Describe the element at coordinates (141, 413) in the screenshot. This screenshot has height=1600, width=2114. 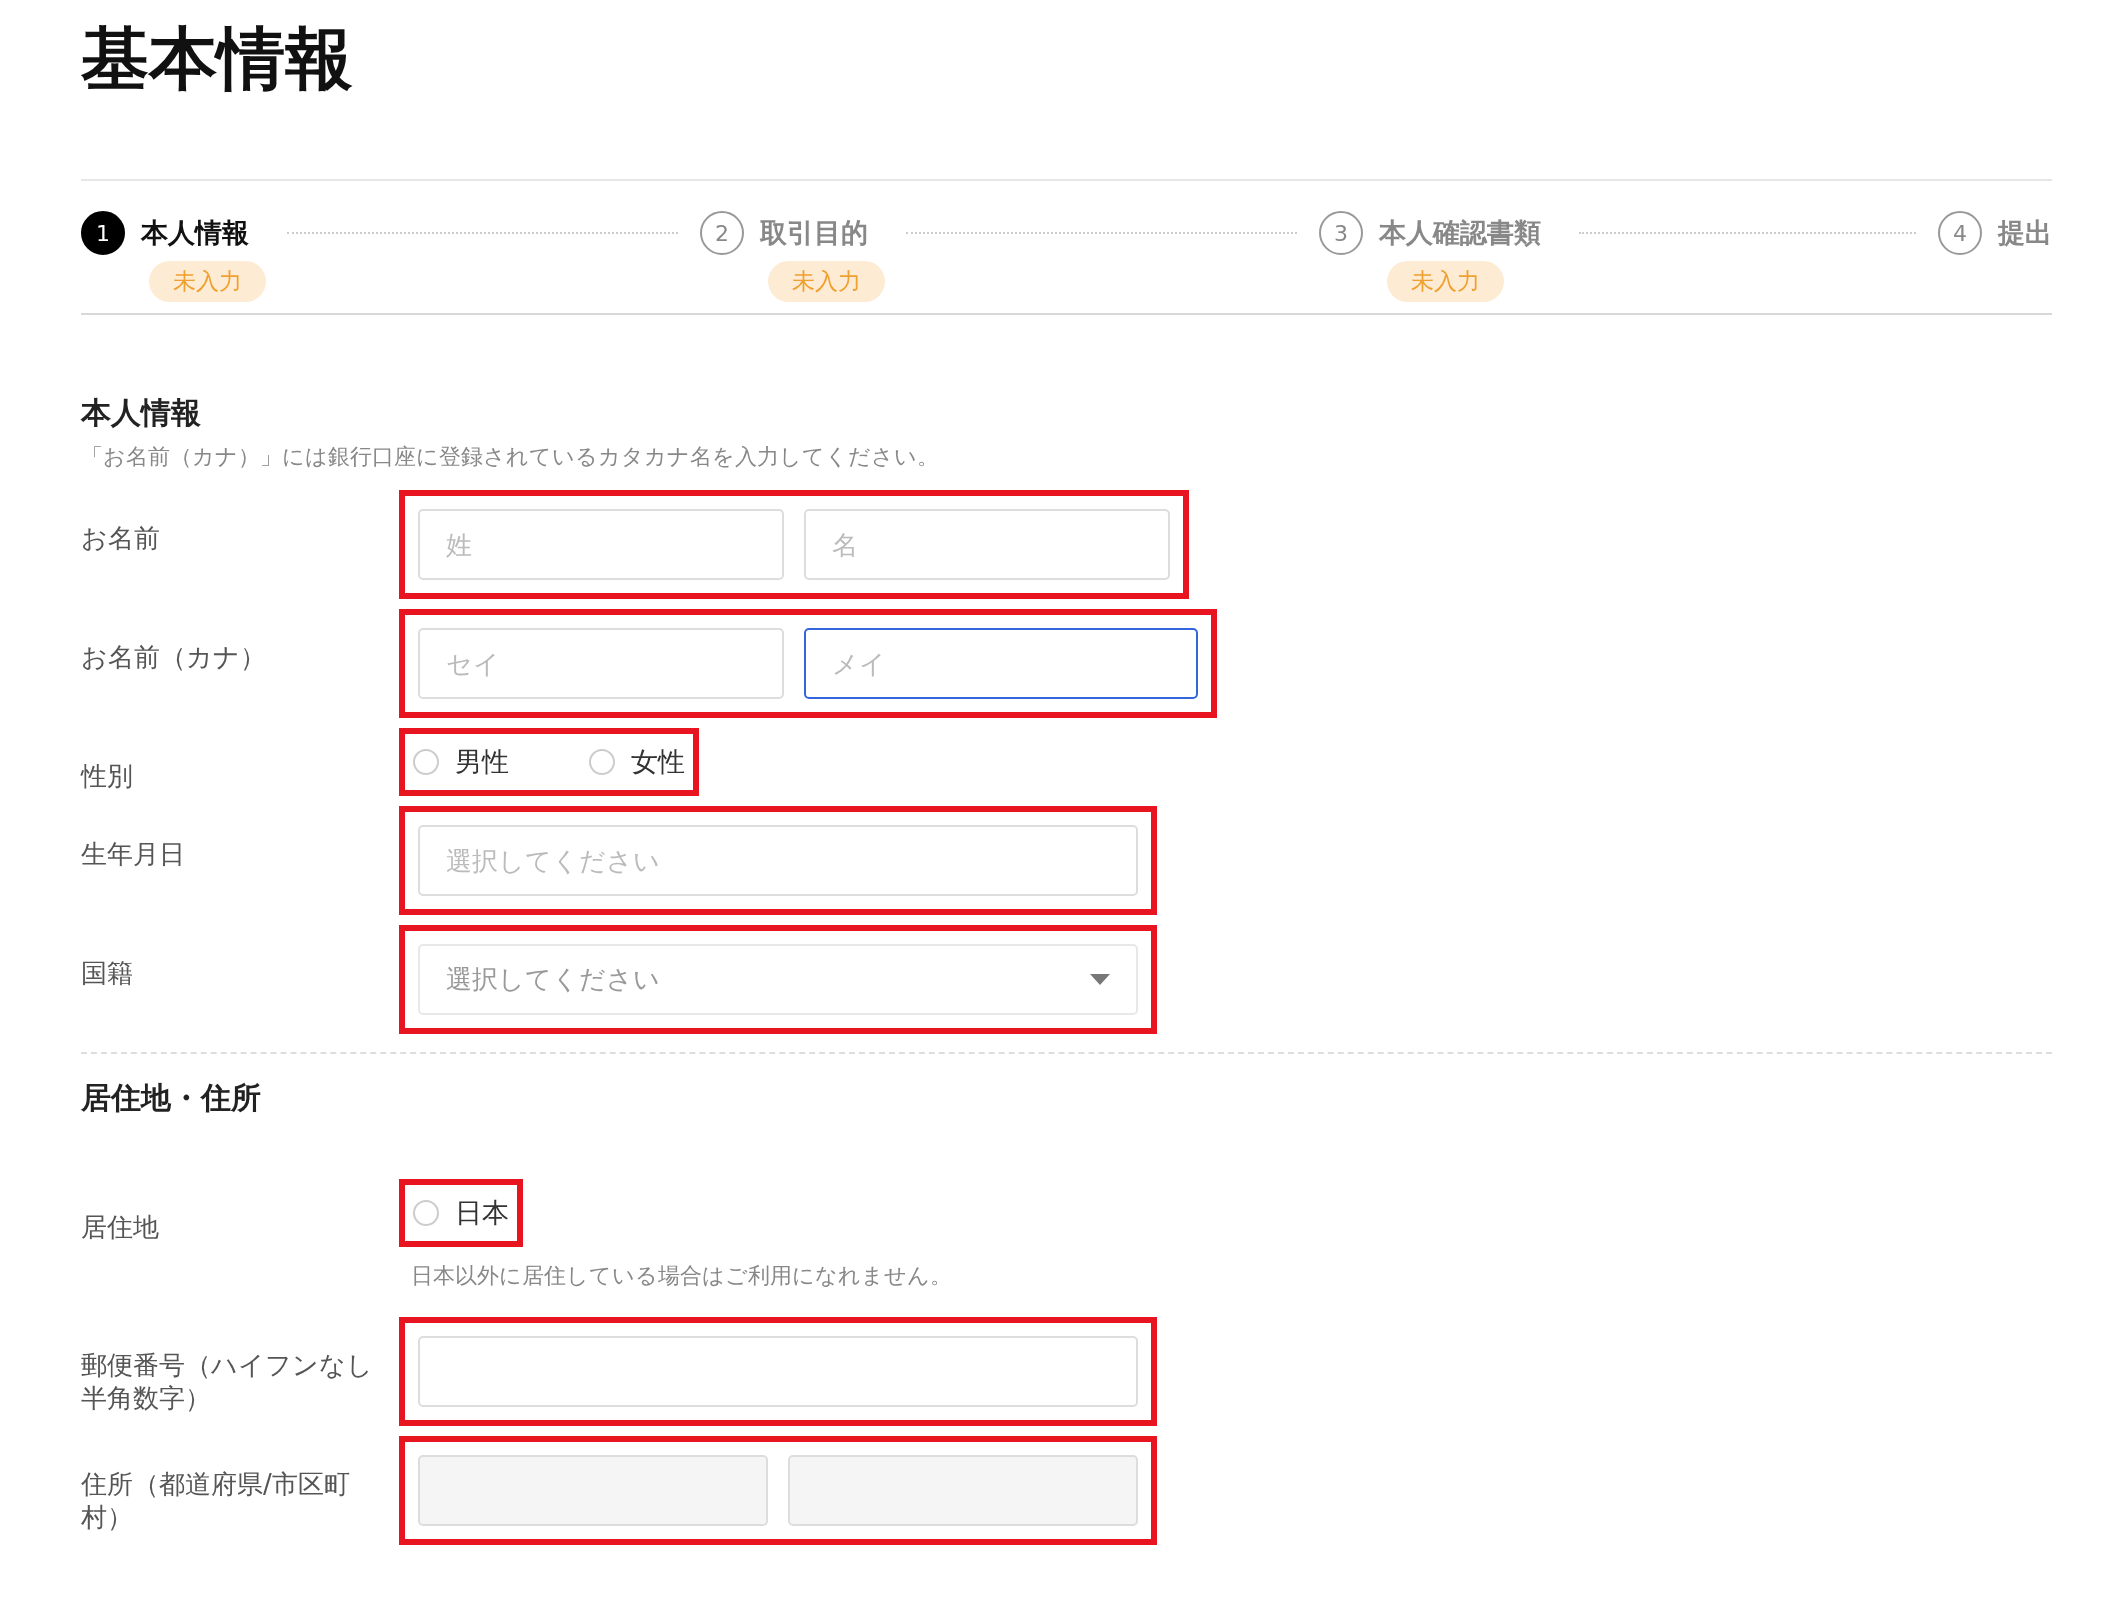
I see `section-heading: 本人情報` at that location.